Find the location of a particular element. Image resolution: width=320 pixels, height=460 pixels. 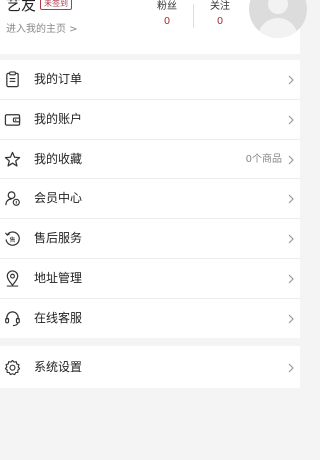

menu-item-label: 售后服务 is located at coordinates (58, 238).